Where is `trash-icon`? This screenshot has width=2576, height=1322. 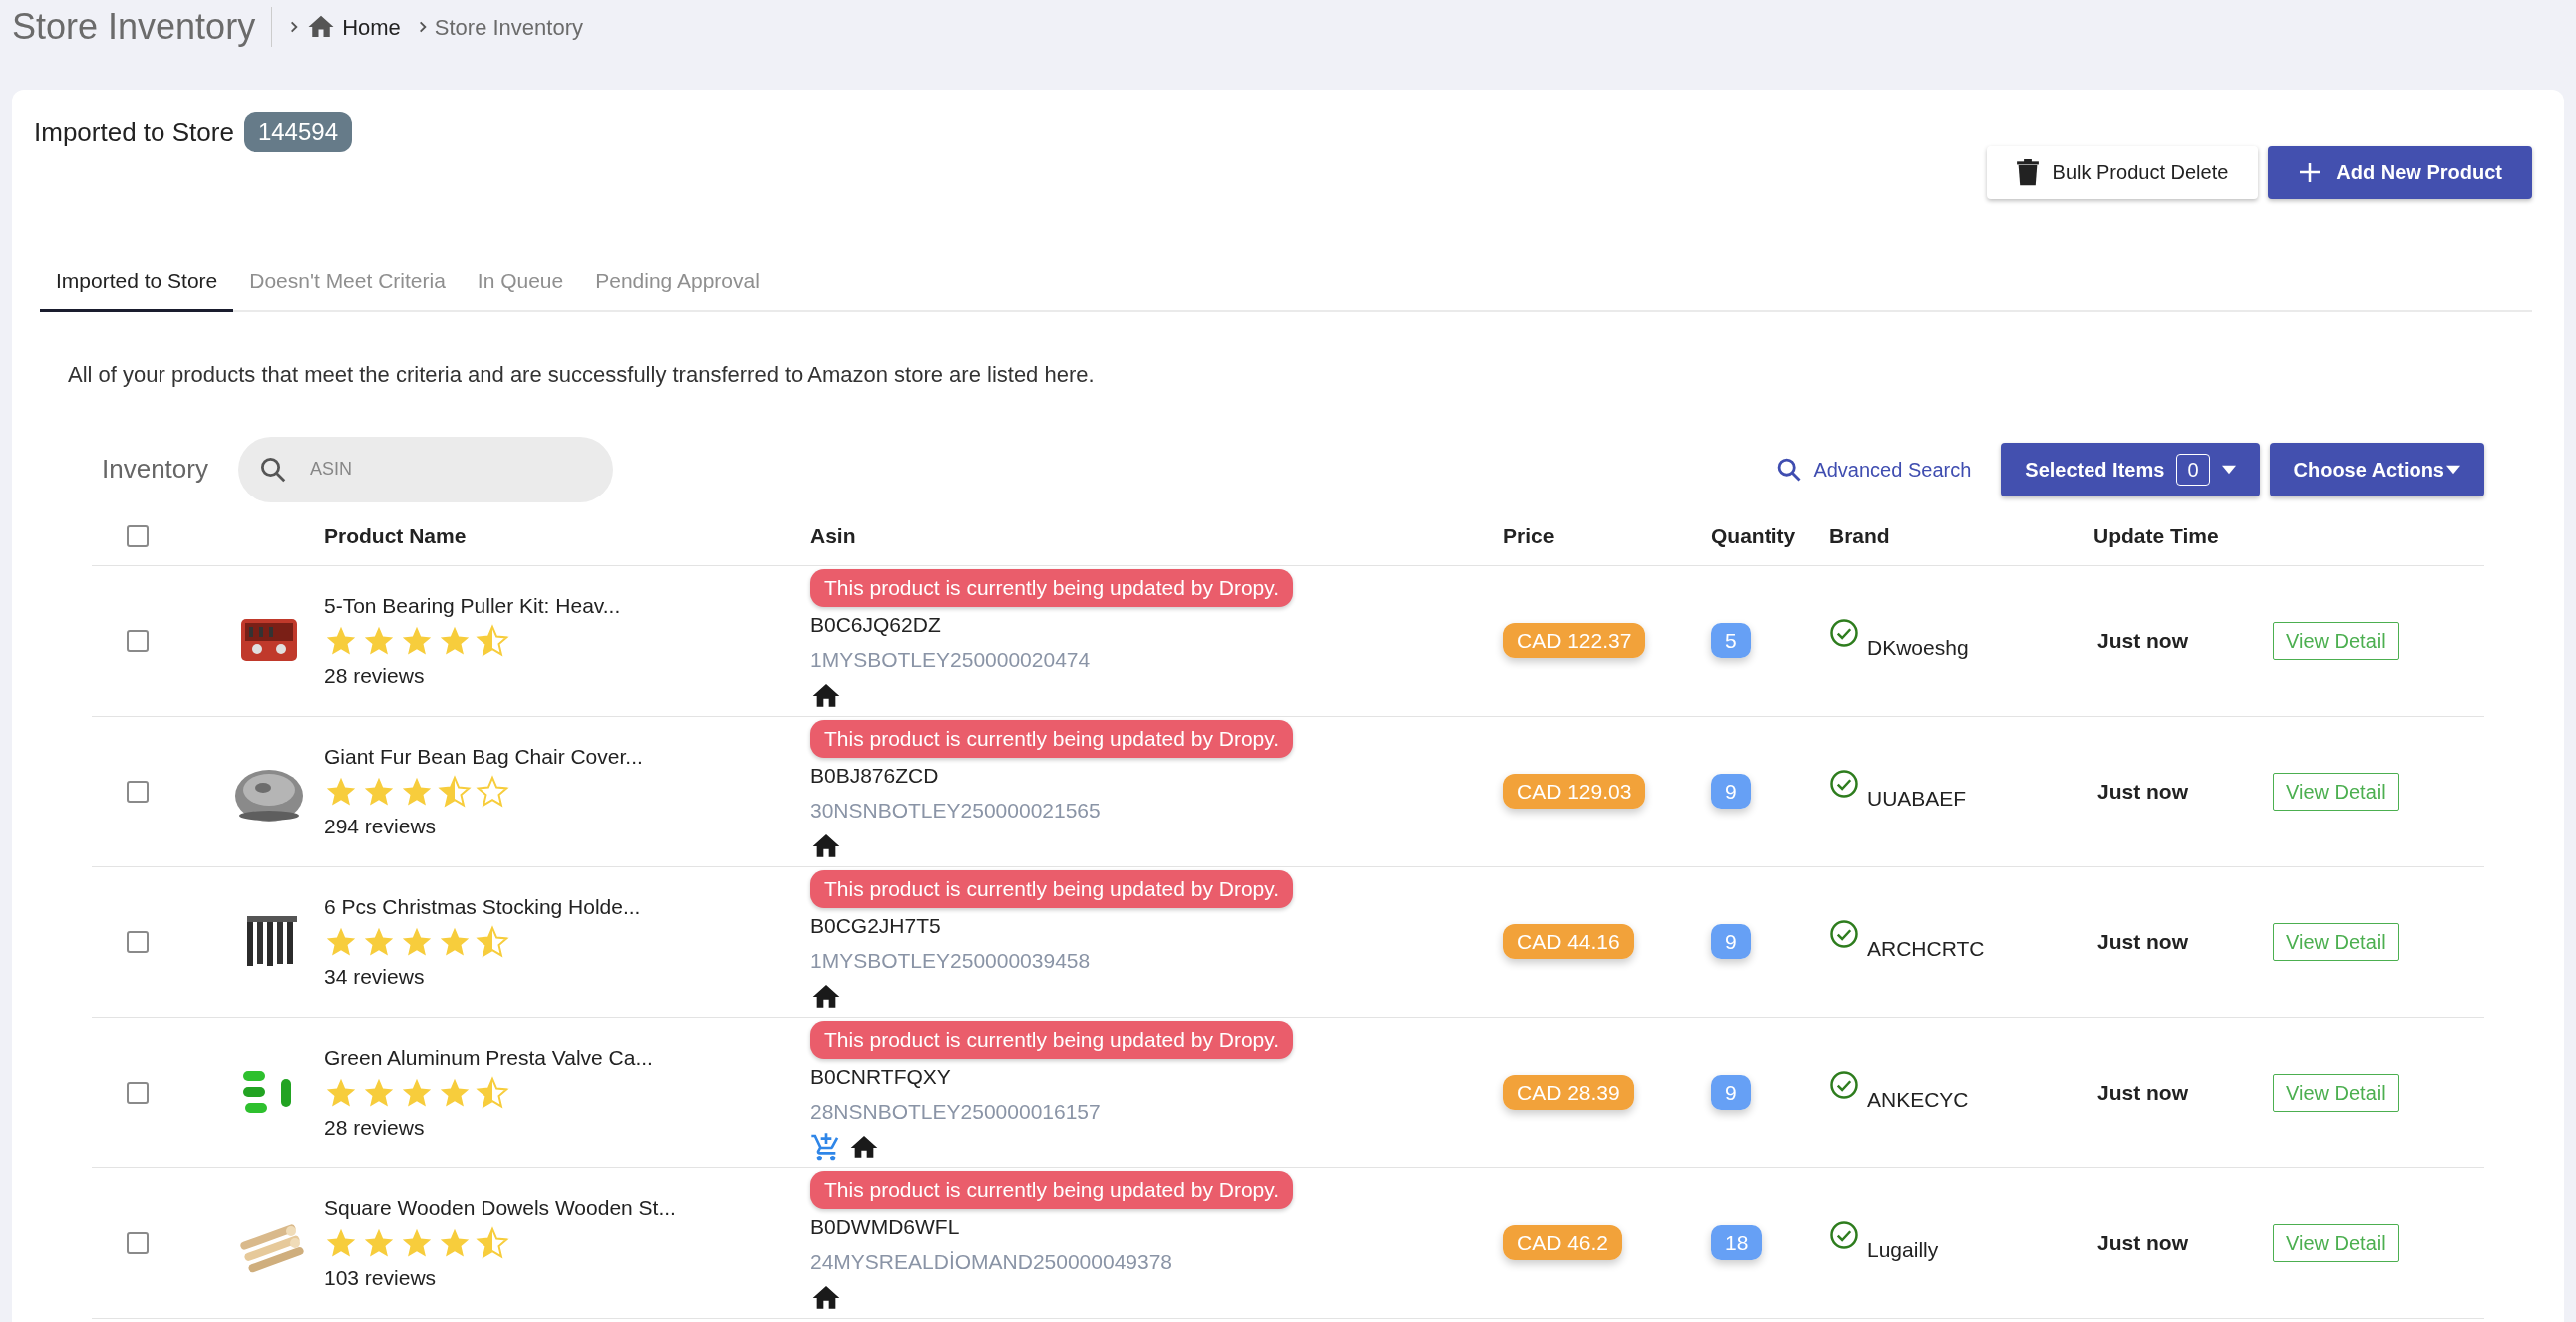 trash-icon is located at coordinates (2027, 172).